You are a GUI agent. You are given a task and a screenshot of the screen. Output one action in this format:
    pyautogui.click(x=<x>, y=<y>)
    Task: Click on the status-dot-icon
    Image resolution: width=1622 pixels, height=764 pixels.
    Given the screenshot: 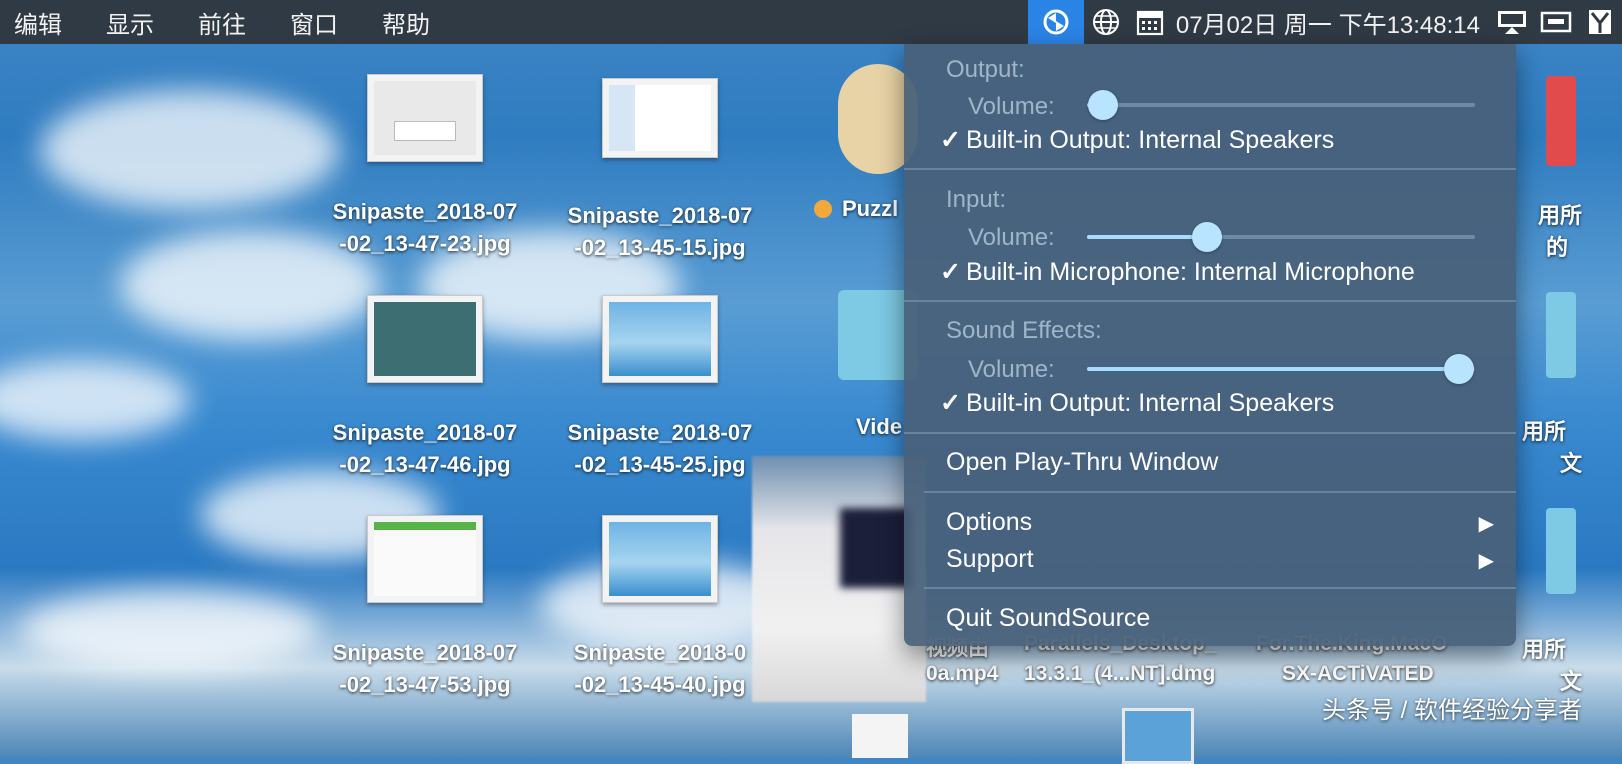 What is the action you would take?
    pyautogui.click(x=823, y=209)
    